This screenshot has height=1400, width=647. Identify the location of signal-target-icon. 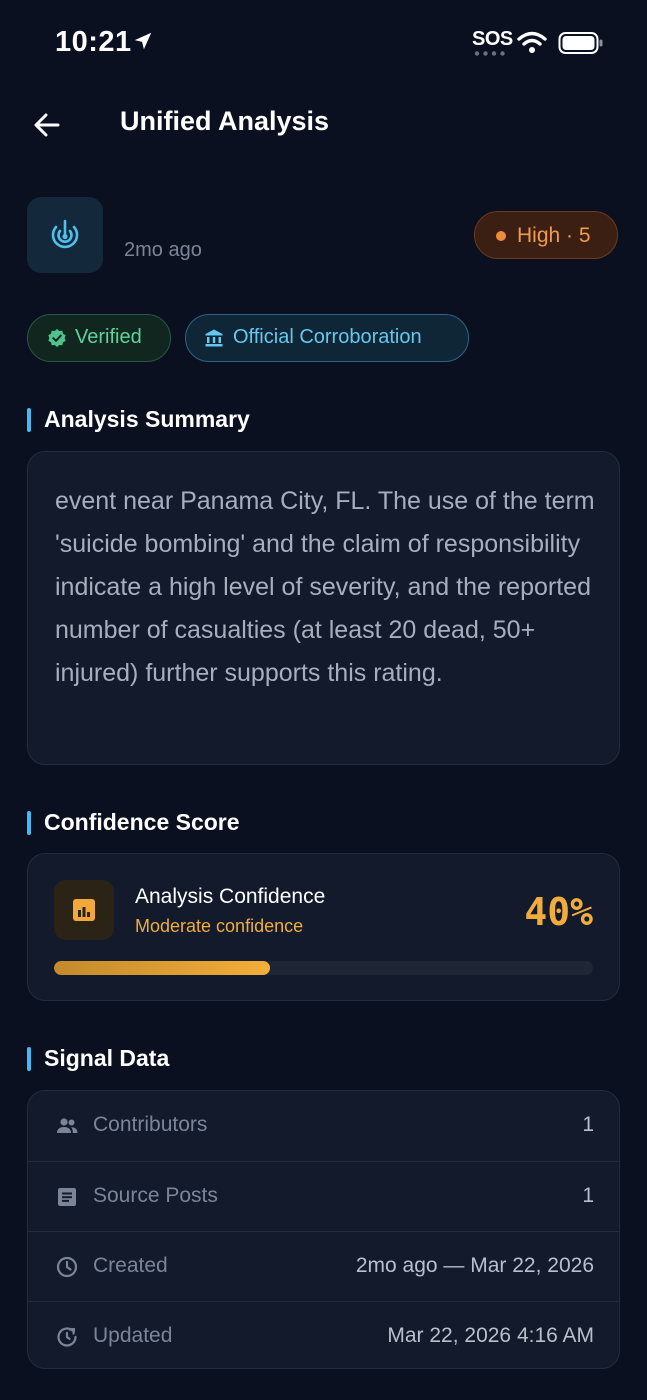
(65, 234).